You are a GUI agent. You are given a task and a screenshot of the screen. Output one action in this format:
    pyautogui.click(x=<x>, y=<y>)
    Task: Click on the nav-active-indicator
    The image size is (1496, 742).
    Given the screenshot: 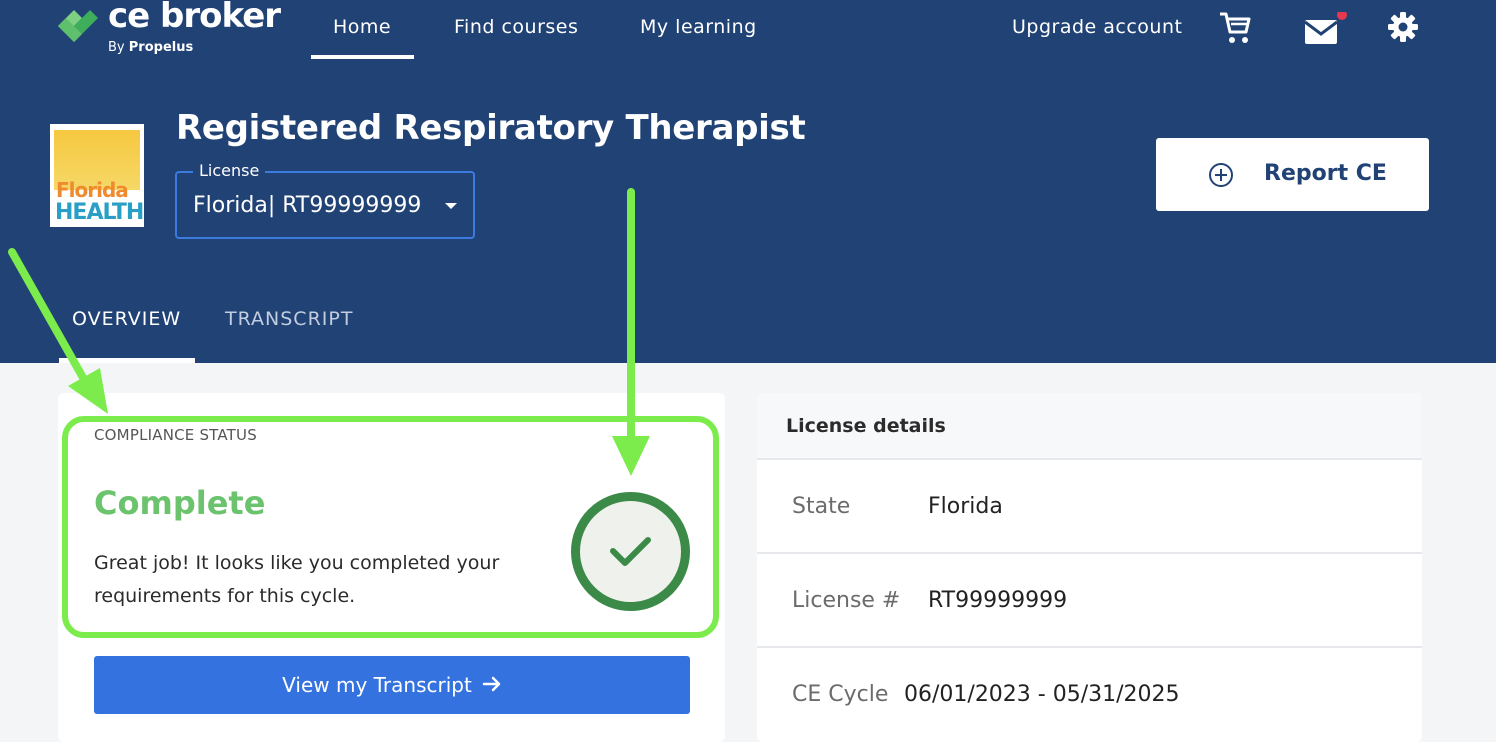 What is the action you would take?
    pyautogui.click(x=362, y=57)
    